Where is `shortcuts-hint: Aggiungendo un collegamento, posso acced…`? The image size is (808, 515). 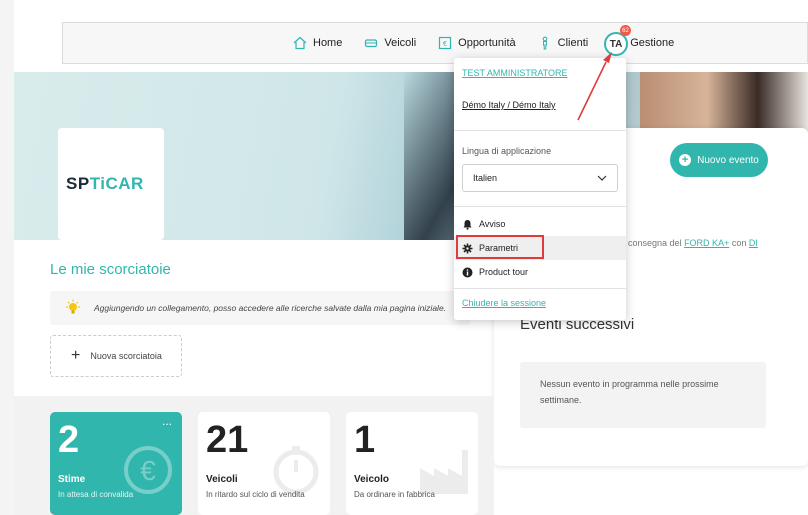 shortcuts-hint: Aggiungendo un collegamento, posso acced… is located at coordinates (260, 308).